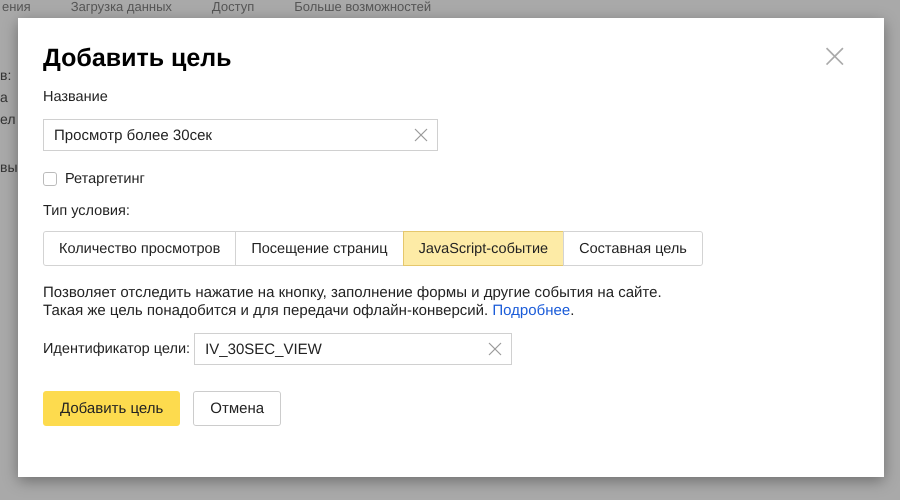  What do you see at coordinates (87, 211) in the screenshot?
I see `field-label: Тип условия:` at bounding box center [87, 211].